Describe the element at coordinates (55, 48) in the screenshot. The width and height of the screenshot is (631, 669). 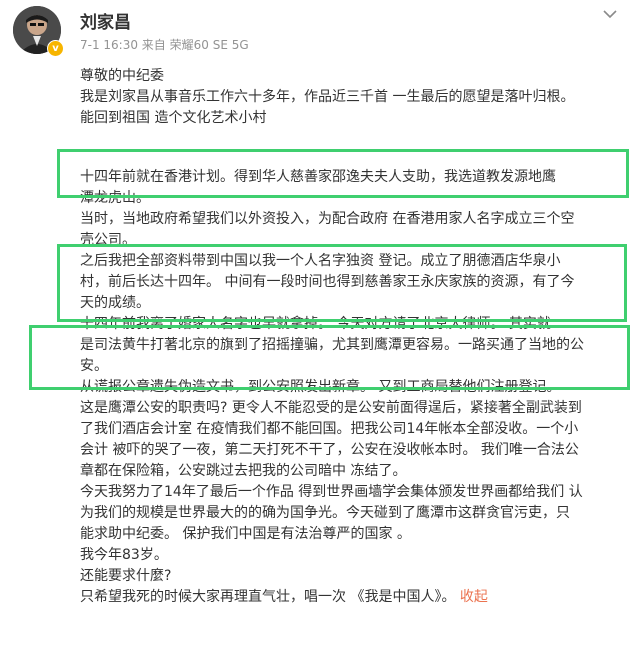
I see `verified-badge-icon: v` at that location.